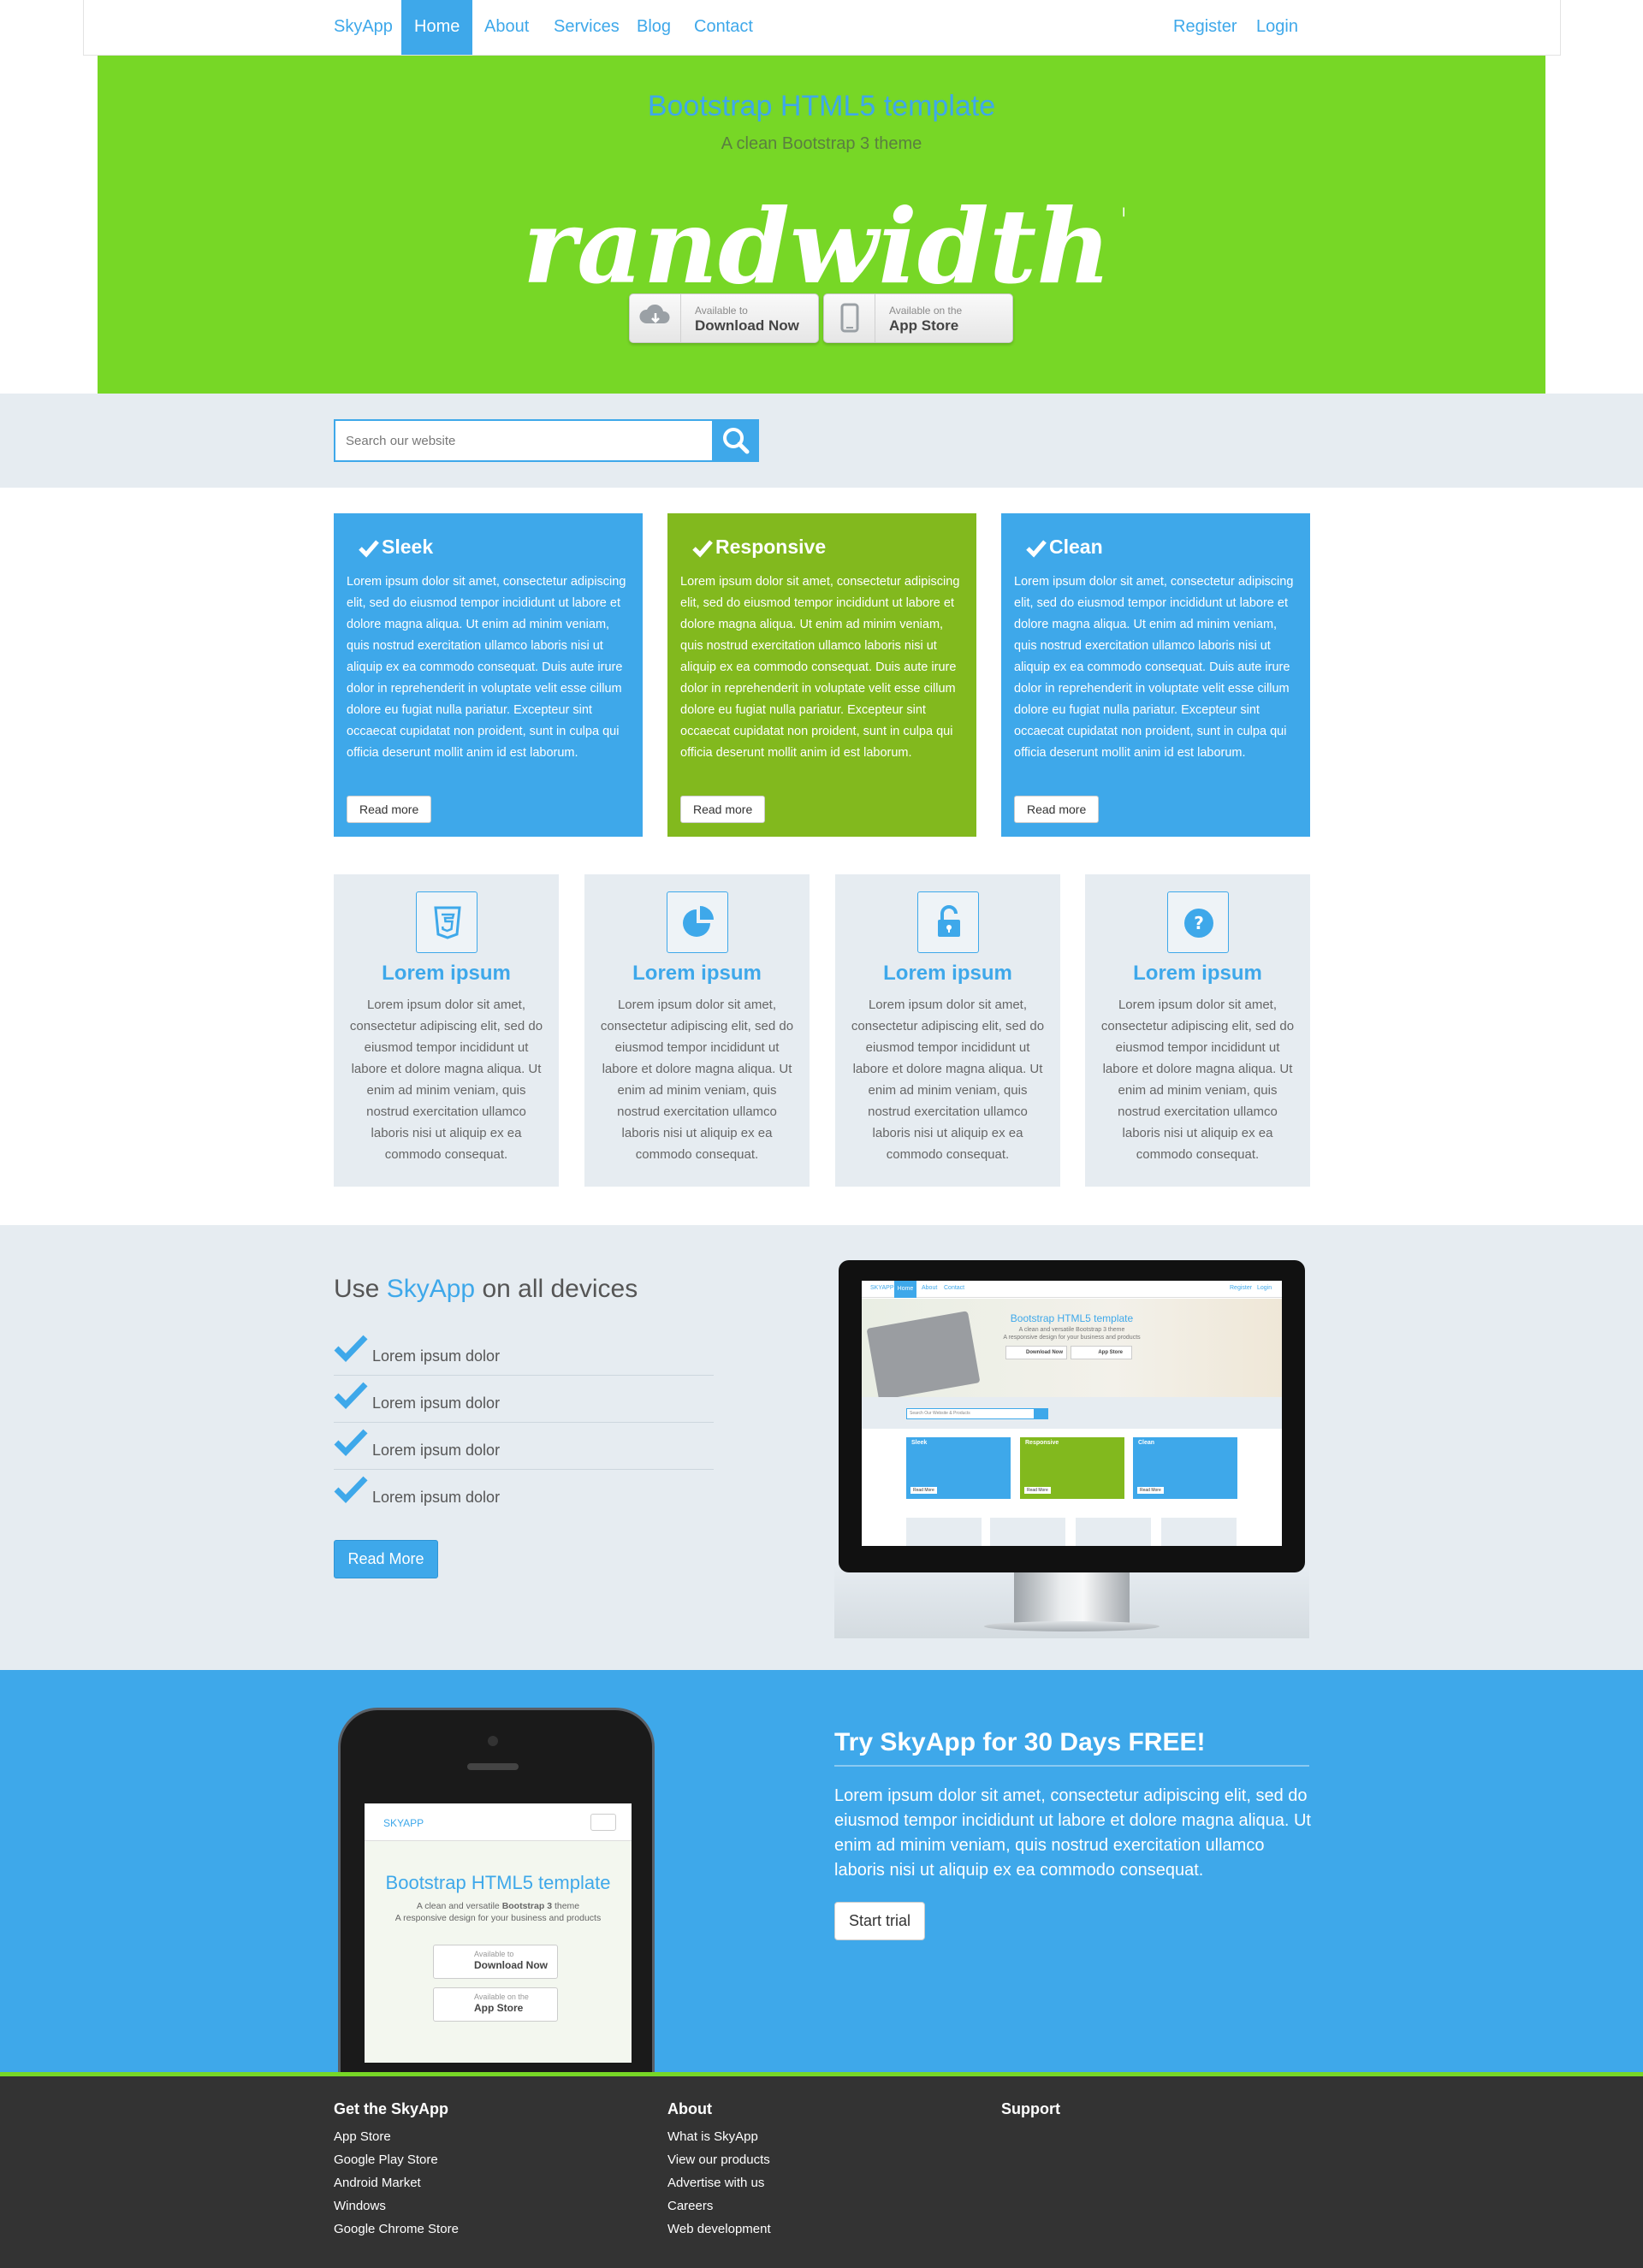  What do you see at coordinates (1072, 1626) in the screenshot?
I see `monitor-base` at bounding box center [1072, 1626].